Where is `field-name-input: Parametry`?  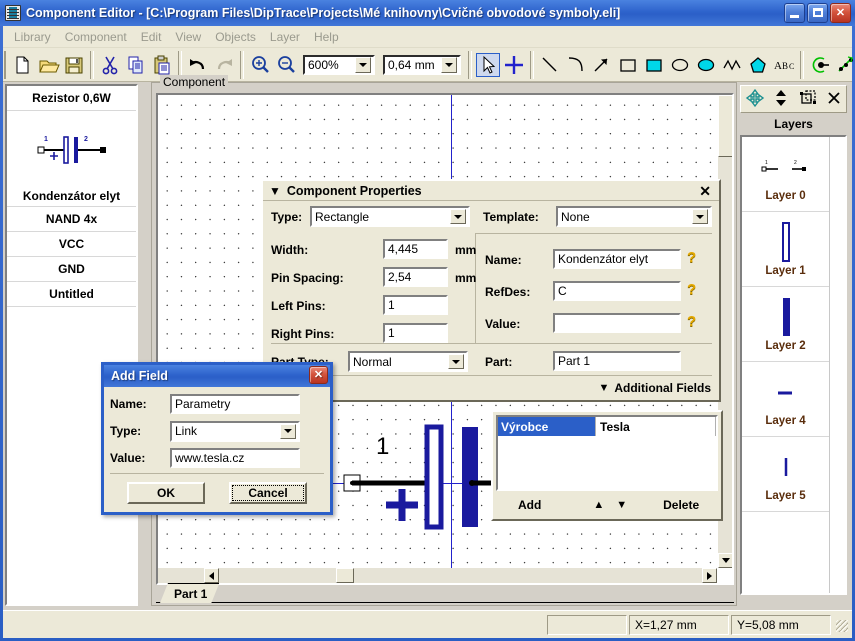
field-name-input: Parametry is located at coordinates (235, 404).